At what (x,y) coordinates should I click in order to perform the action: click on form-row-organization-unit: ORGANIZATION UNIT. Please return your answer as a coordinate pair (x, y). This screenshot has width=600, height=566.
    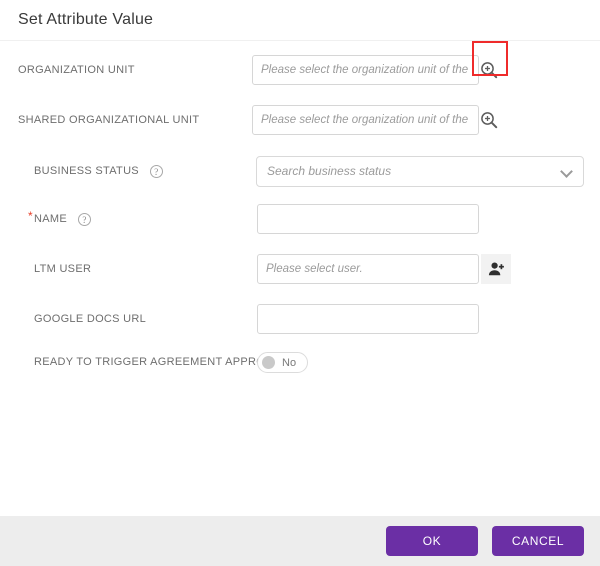
    Looking at the image, I should click on (300, 64).